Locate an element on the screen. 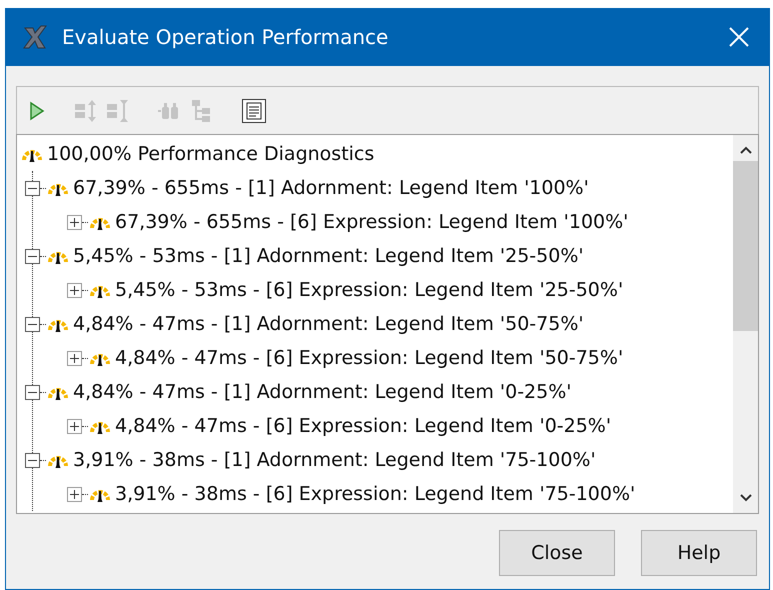  tree-item: 100,00% Performance Diagnostics is located at coordinates (210, 154).